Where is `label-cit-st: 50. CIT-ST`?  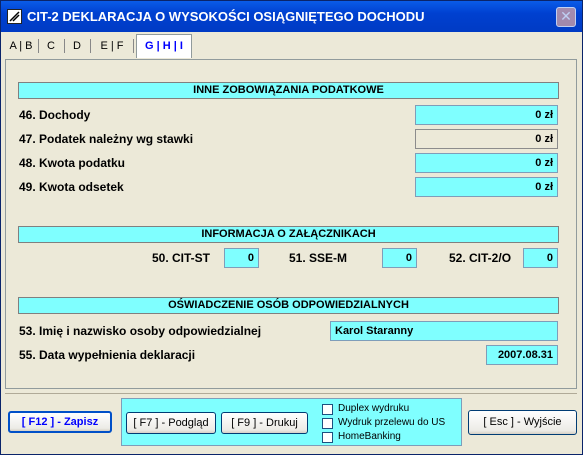
label-cit-st: 50. CIT-ST is located at coordinates (181, 258).